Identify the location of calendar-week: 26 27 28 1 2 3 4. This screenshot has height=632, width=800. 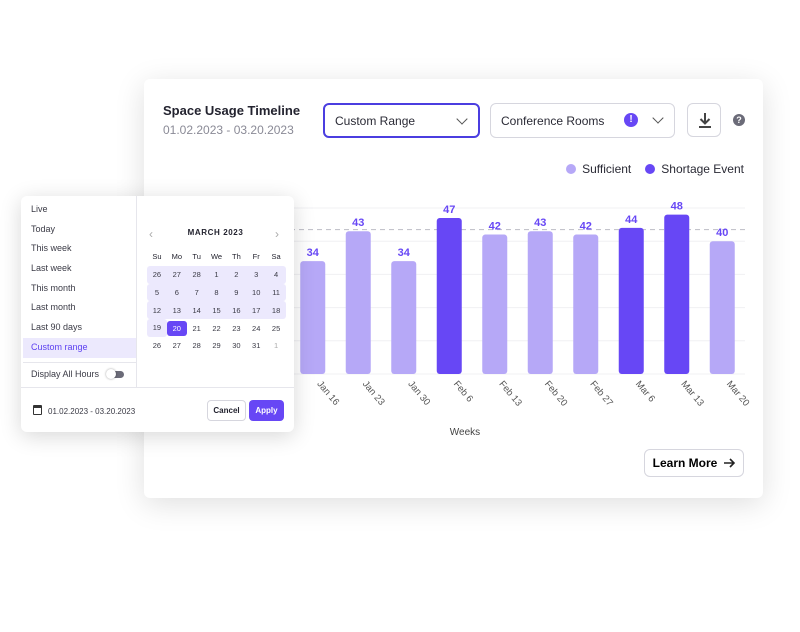
(216, 274).